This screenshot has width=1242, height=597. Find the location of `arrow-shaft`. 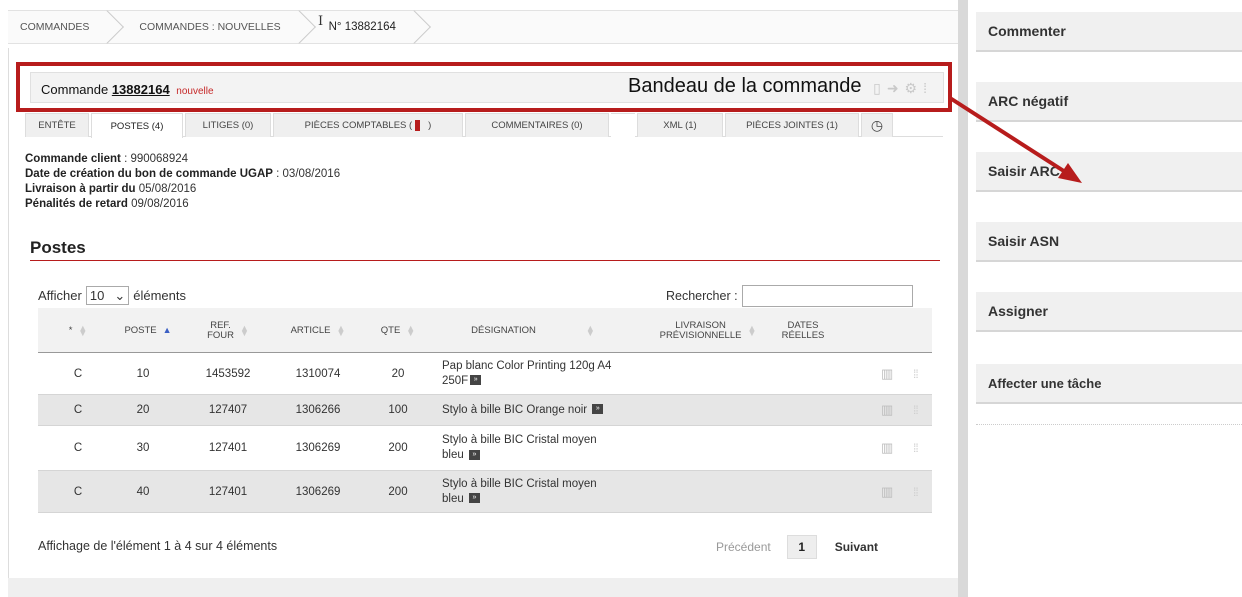

arrow-shaft is located at coordinates (1010, 136).